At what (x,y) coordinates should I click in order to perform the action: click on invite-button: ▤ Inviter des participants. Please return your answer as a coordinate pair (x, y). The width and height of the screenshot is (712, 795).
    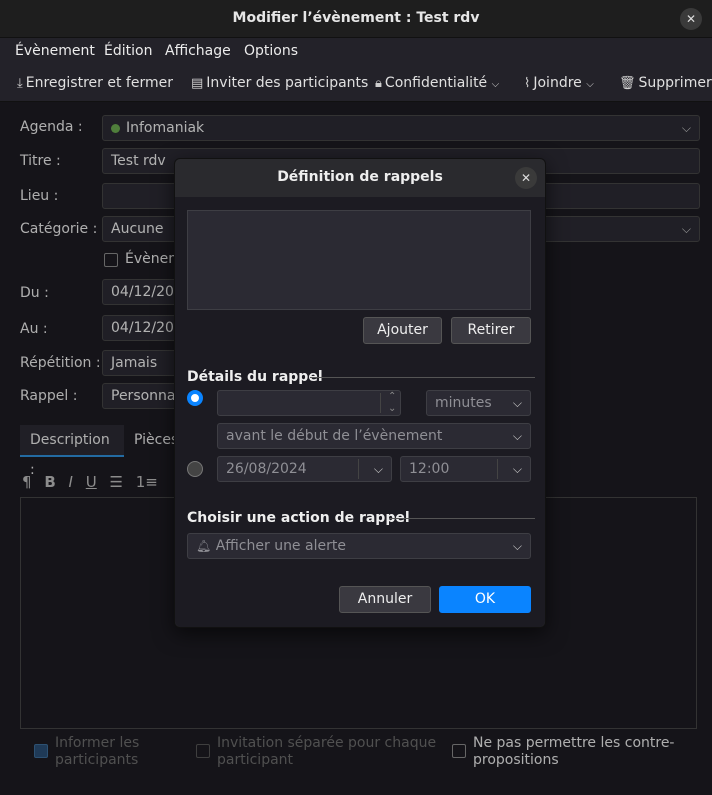
    Looking at the image, I should click on (279, 83).